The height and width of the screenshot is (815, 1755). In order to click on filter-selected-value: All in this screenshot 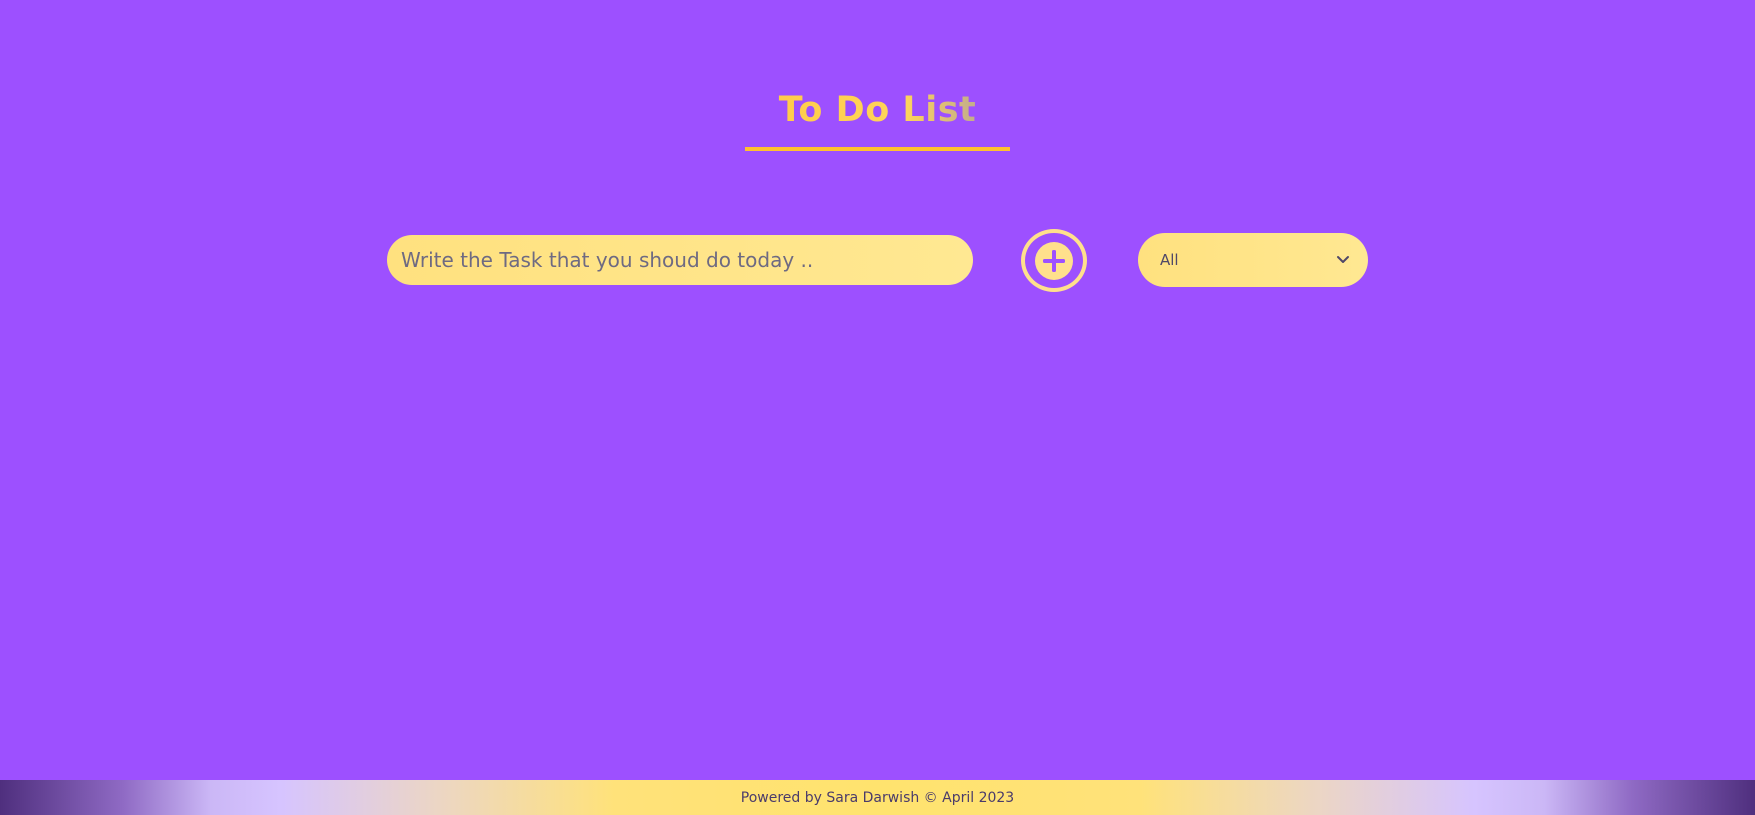, I will do `click(1169, 260)`.